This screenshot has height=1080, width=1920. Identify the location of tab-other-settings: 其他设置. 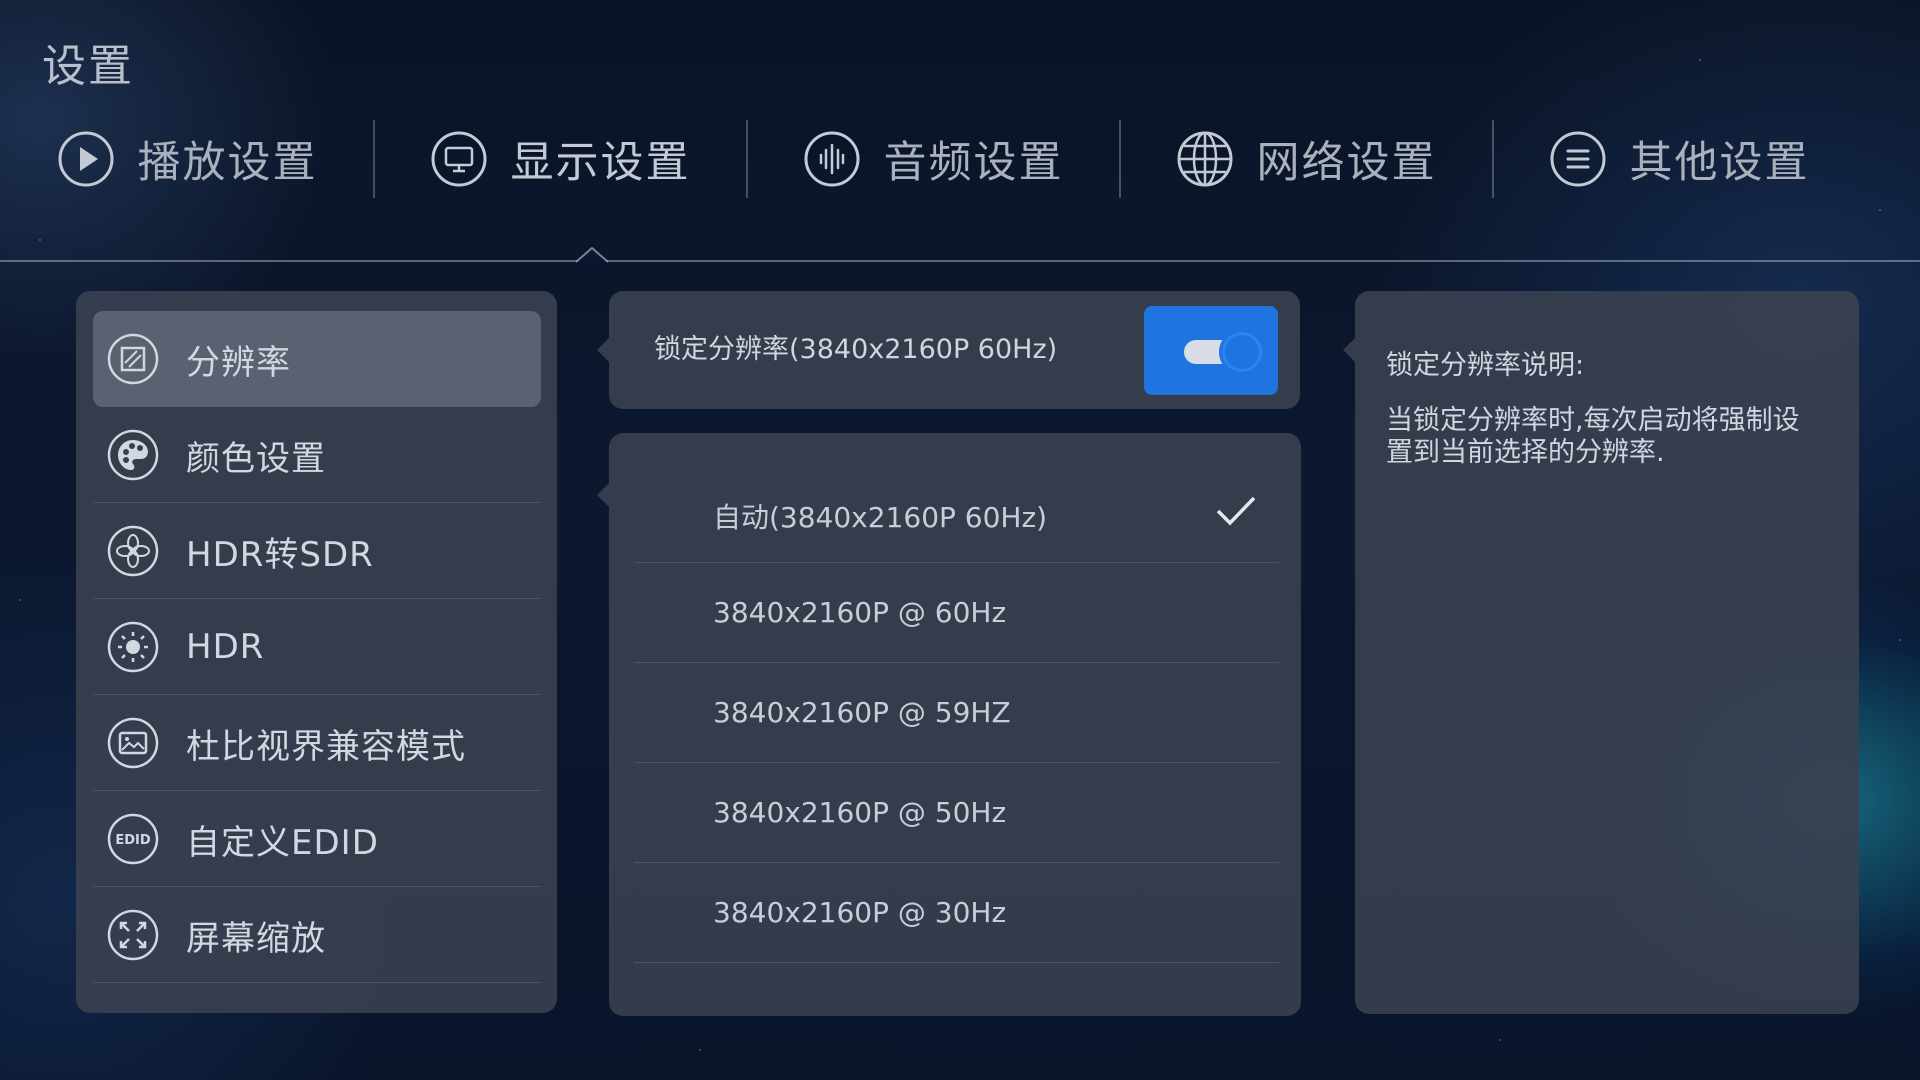
(1678, 159).